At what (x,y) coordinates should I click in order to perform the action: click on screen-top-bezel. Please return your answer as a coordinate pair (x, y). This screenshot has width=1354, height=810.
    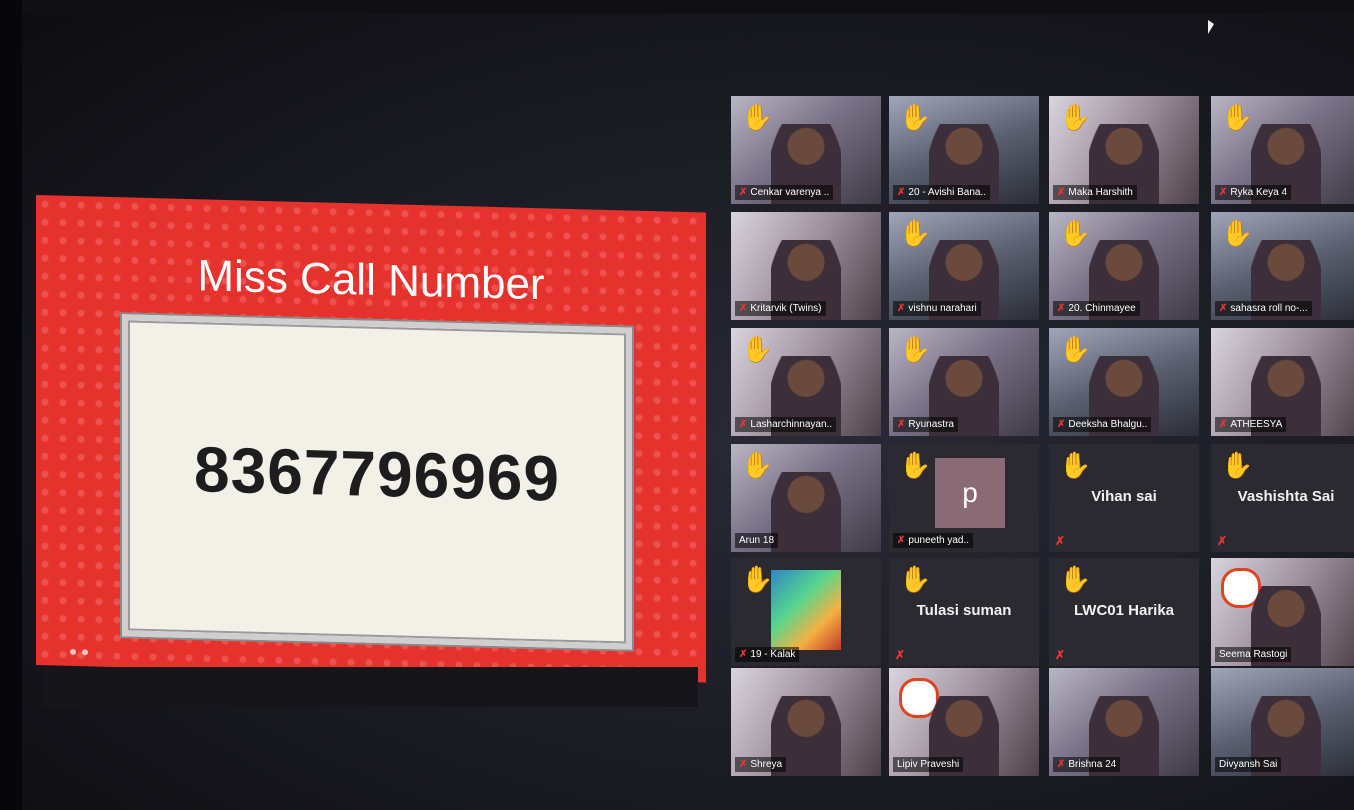
    Looking at the image, I should click on (677, 7).